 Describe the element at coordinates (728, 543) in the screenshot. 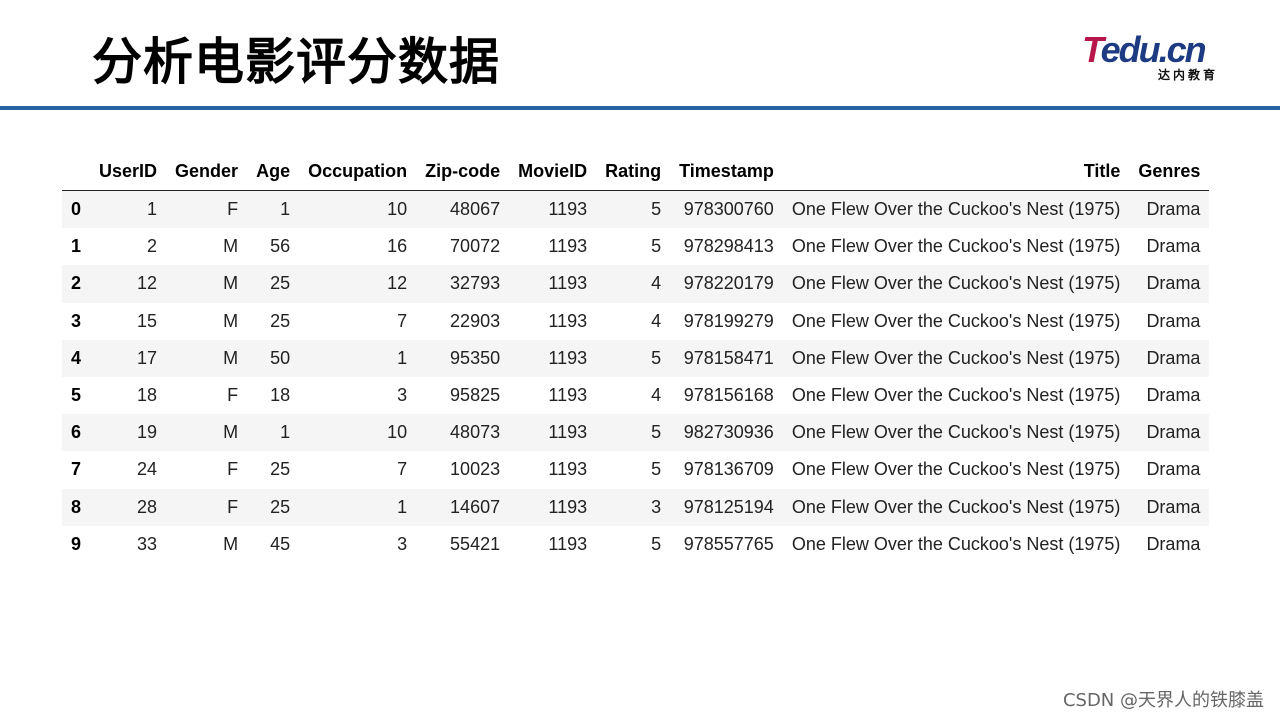

I see `table-cell: 978557765` at that location.